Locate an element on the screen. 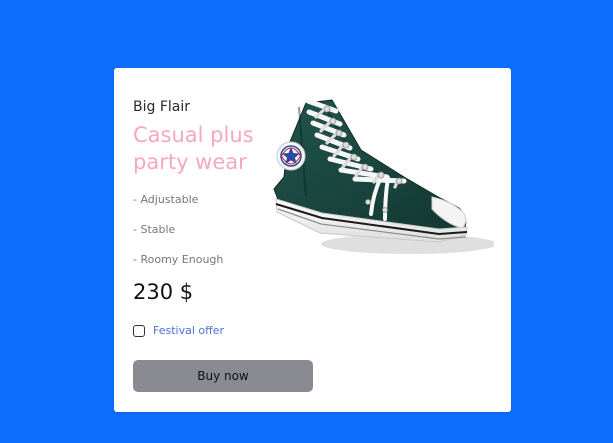 The image size is (613, 443). festival-offer-label: Festival offer is located at coordinates (188, 330).